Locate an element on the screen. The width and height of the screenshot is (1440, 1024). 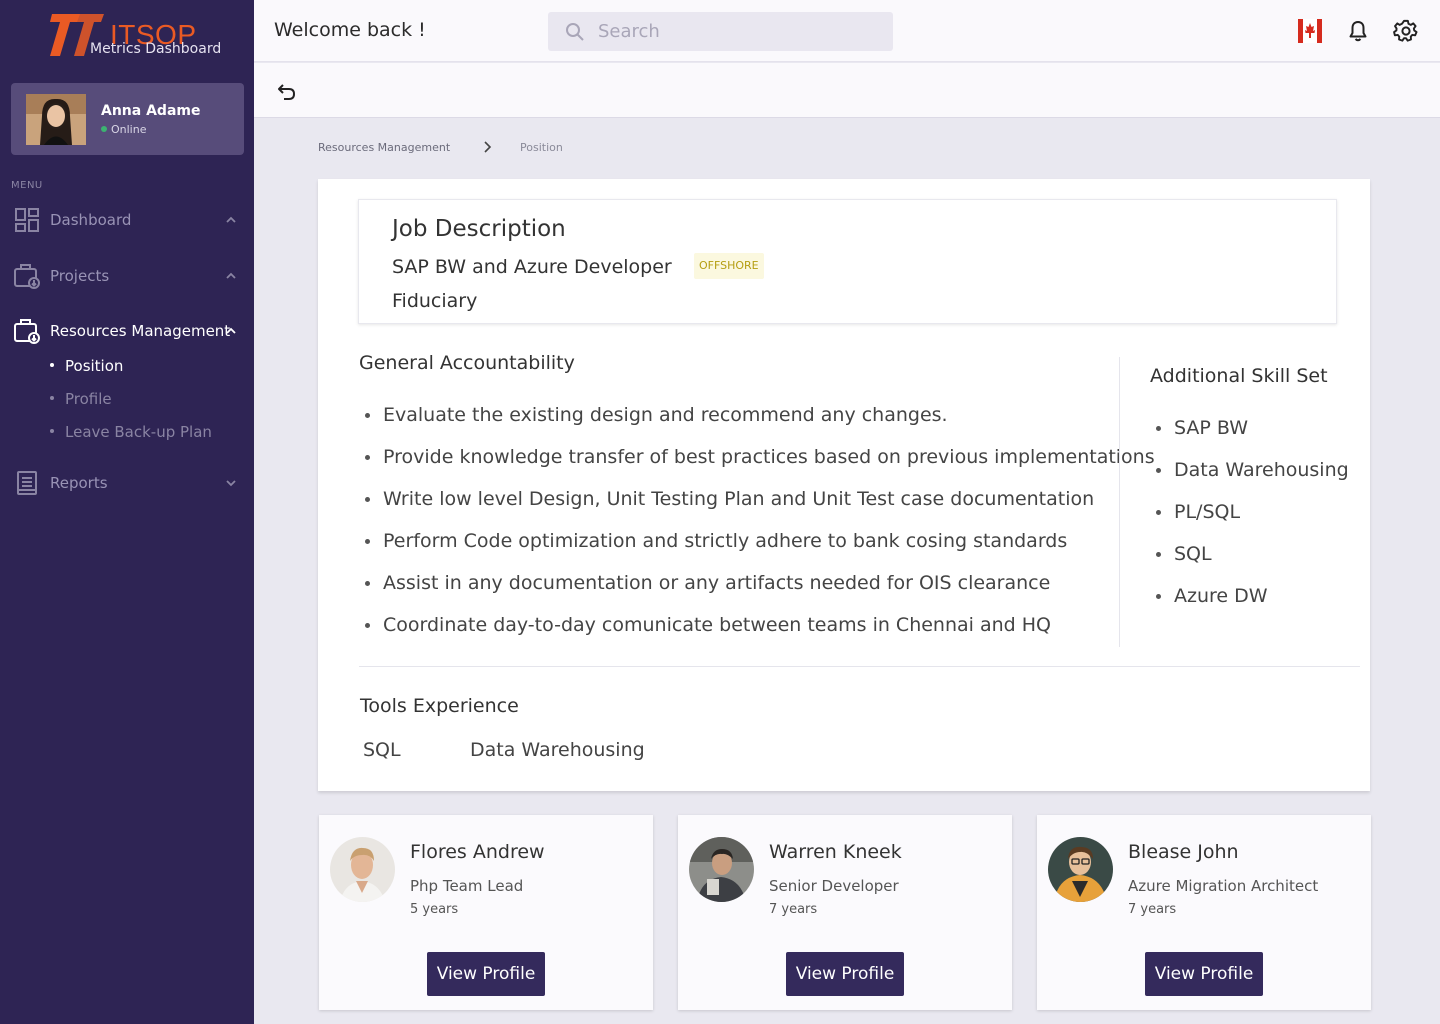
list-item: SAP BW is located at coordinates (1249, 437).